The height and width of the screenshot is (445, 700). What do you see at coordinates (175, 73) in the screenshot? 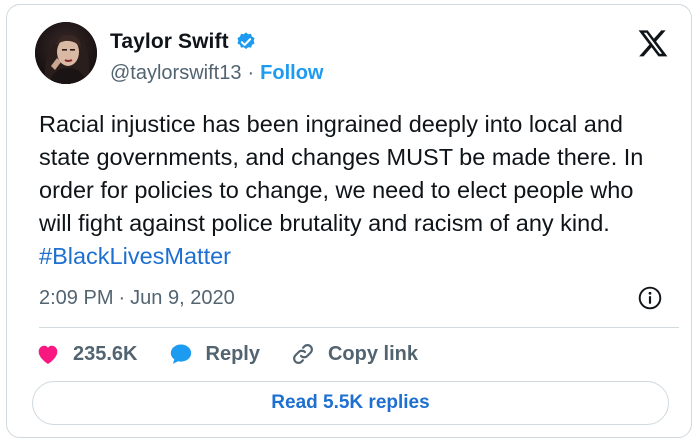
I see `author-handle: @taylorswift13` at bounding box center [175, 73].